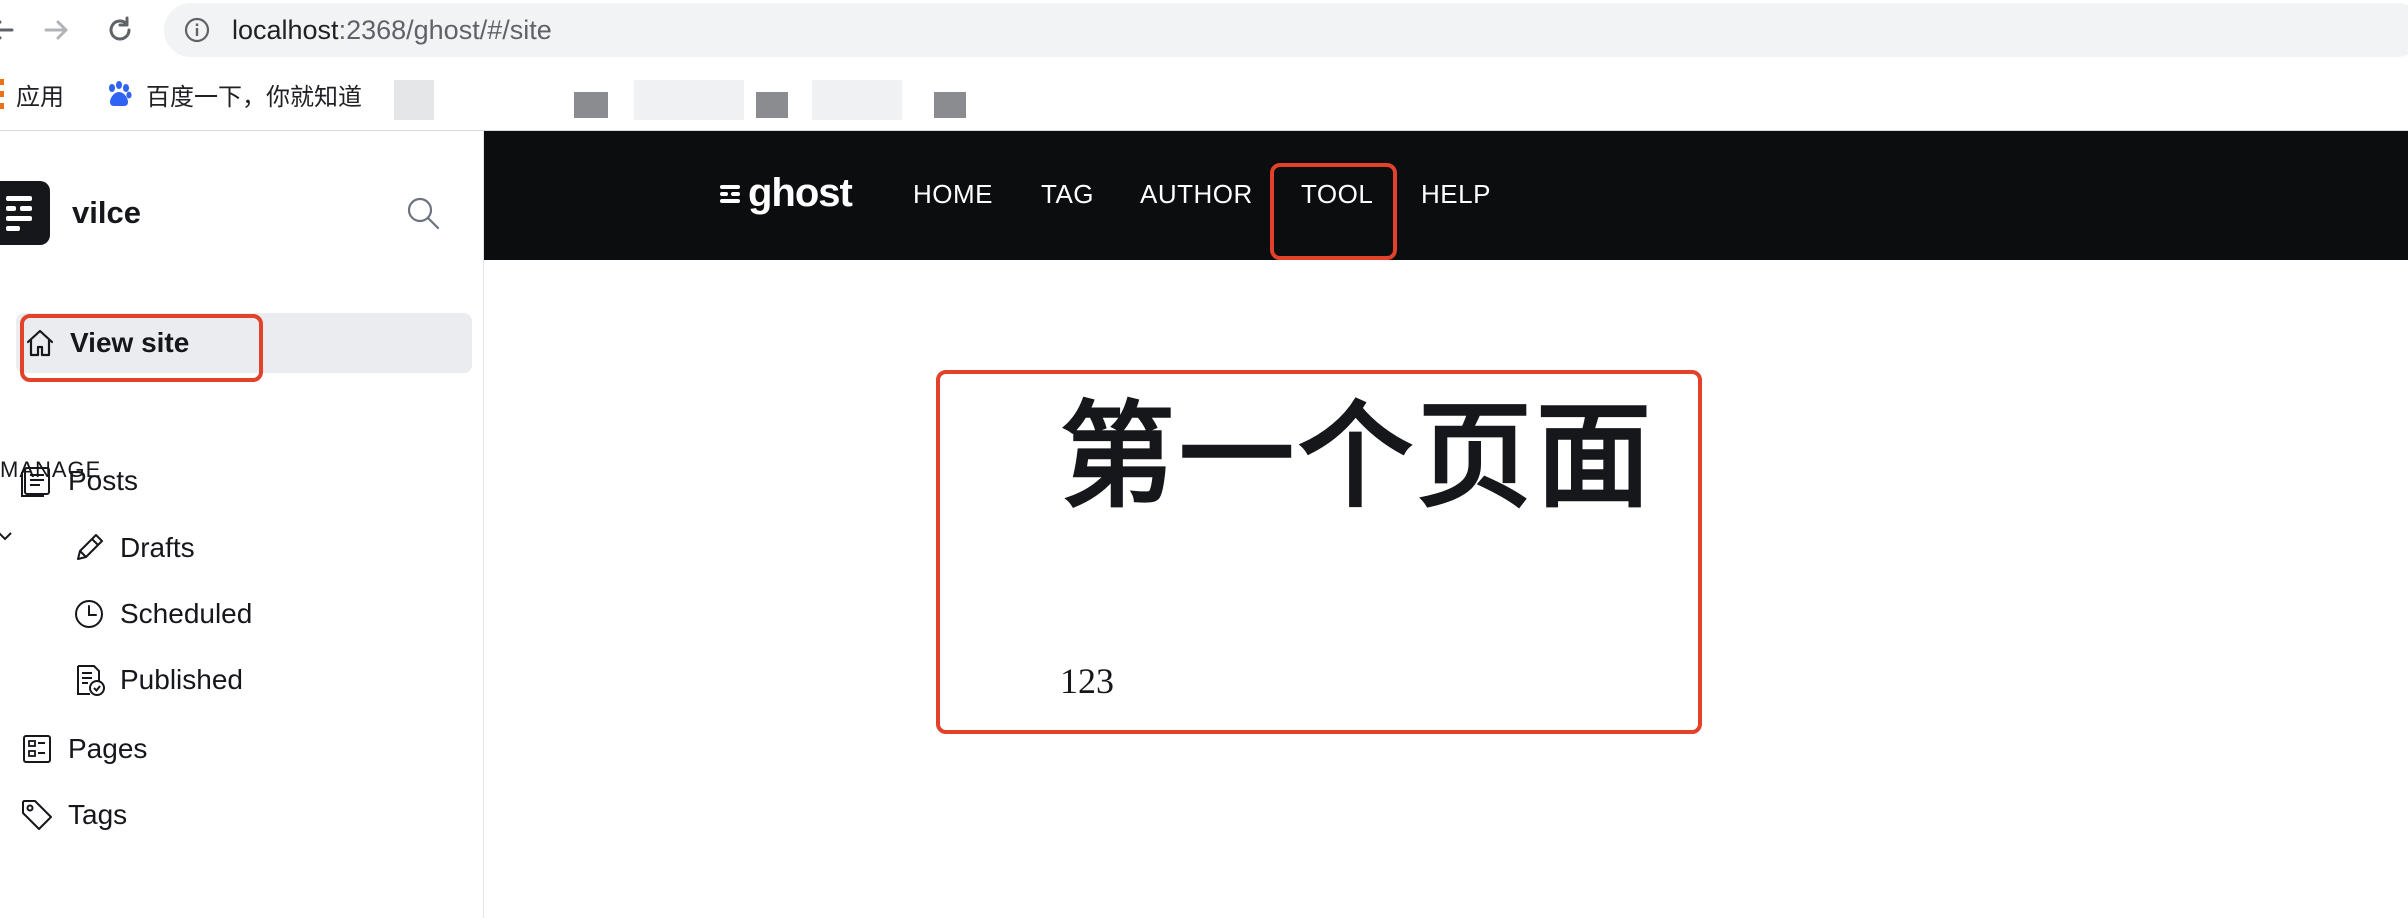 The height and width of the screenshot is (918, 2408). What do you see at coordinates (254, 97) in the screenshot?
I see `bookmark-label: 百度一下，你就知道` at bounding box center [254, 97].